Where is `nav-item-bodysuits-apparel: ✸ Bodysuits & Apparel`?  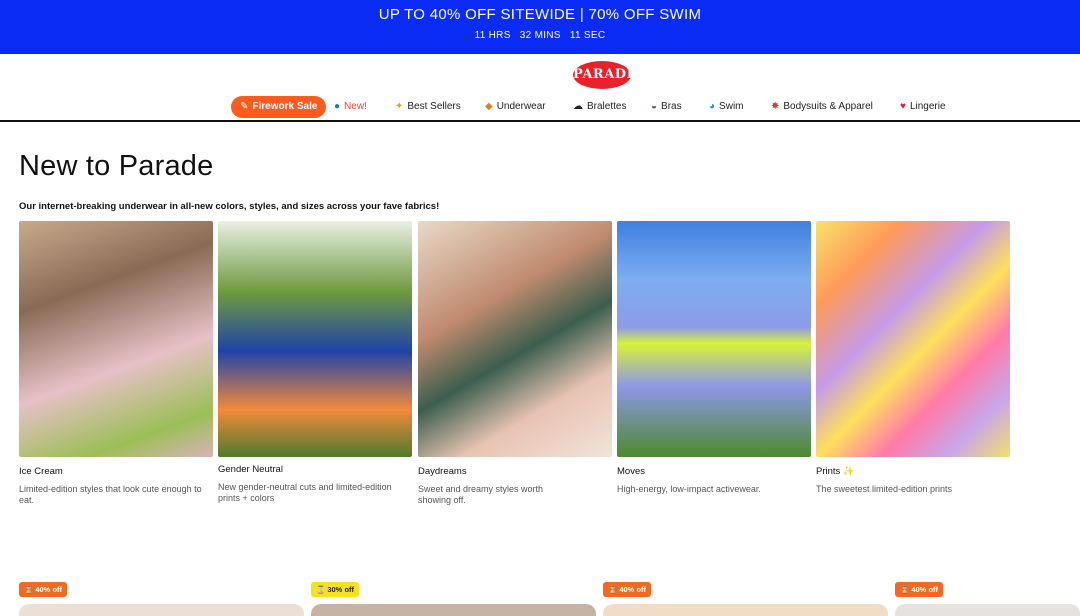 nav-item-bodysuits-apparel: ✸ Bodysuits & Apparel is located at coordinates (822, 107).